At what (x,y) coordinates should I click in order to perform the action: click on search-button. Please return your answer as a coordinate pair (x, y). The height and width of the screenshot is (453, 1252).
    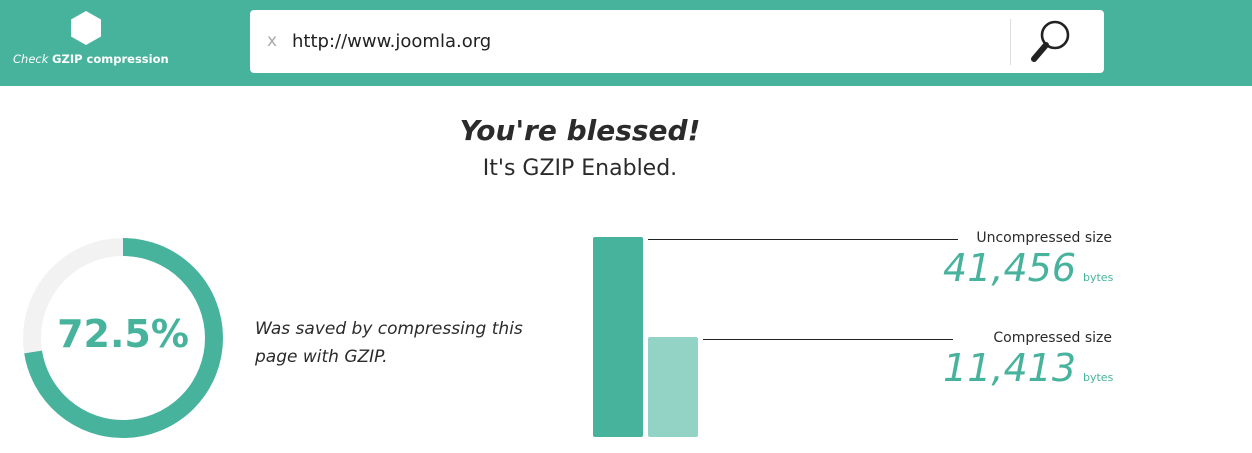
    Looking at the image, I should click on (1050, 42).